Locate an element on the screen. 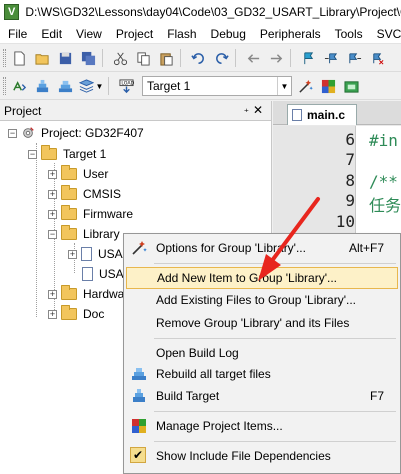 The height and width of the screenshot is (474, 401). redo-icon is located at coordinates (222, 58).